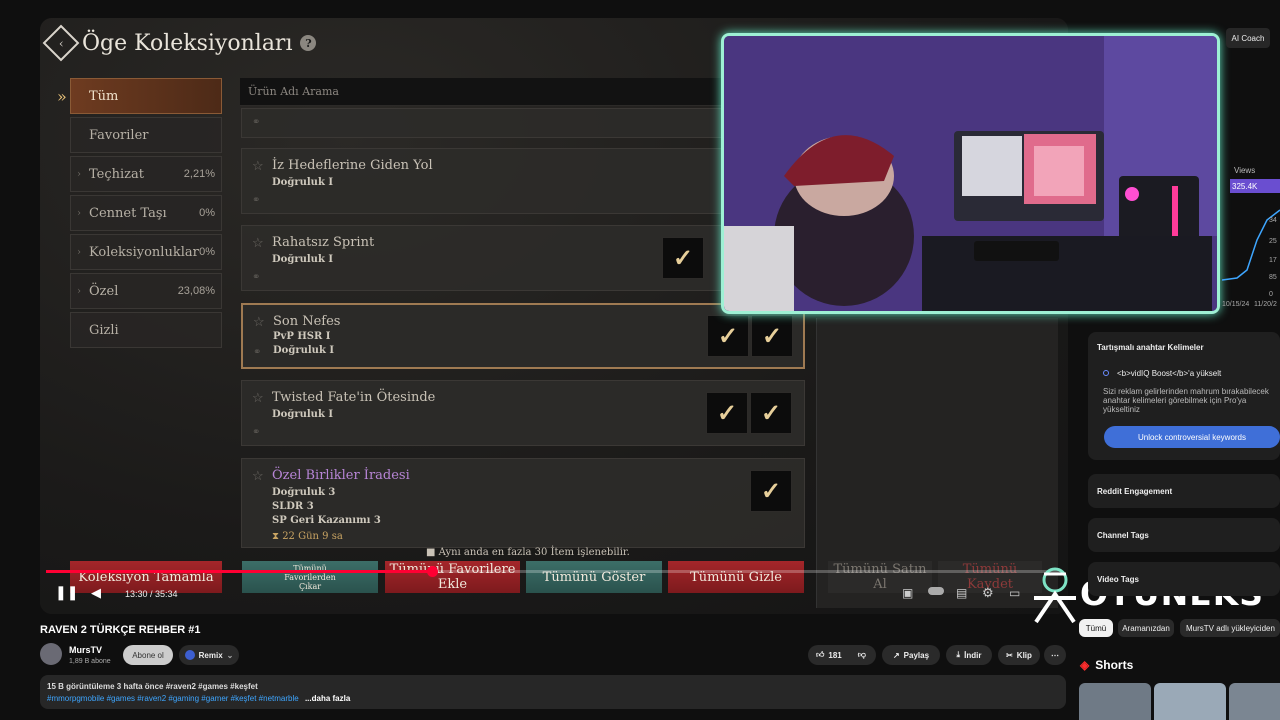  What do you see at coordinates (594, 577) in the screenshot?
I see `show-all-button: Tümünü Göster` at bounding box center [594, 577].